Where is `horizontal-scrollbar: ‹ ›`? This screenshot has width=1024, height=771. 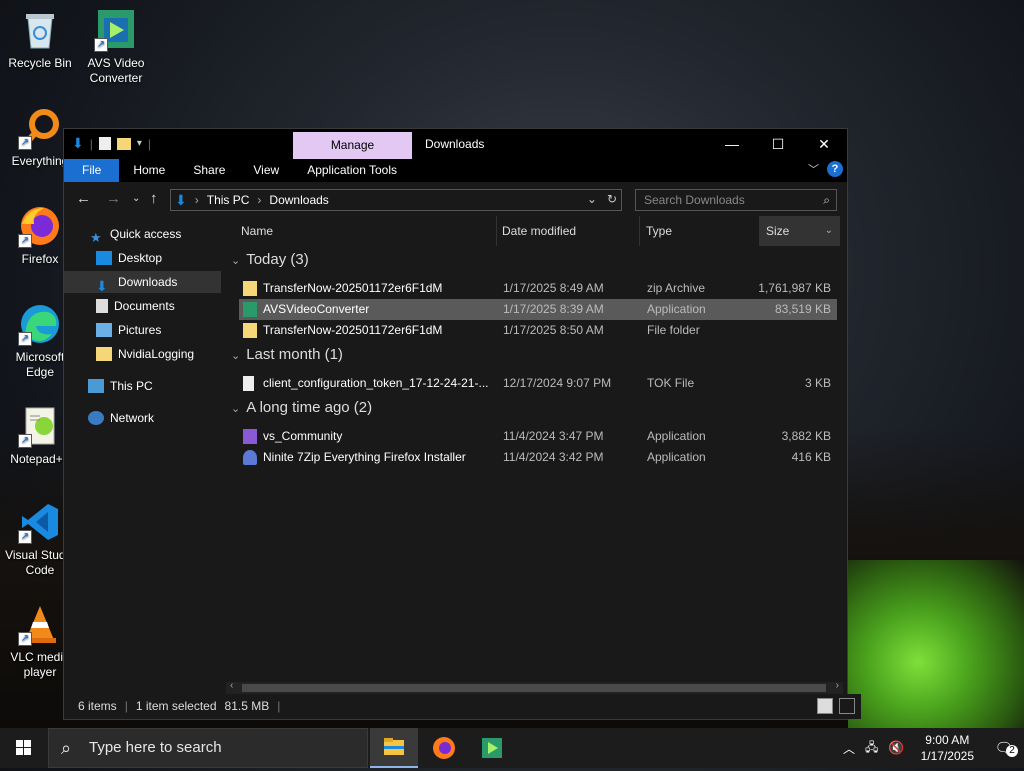
horizontal-scrollbar: ‹ › is located at coordinates (534, 687).